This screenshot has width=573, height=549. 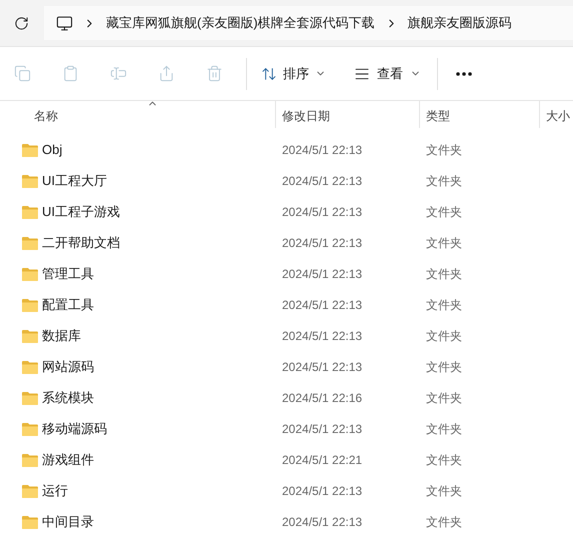 I want to click on file-row: 配置工具 2024/5/1 22:13 文件夹, so click(x=286, y=304).